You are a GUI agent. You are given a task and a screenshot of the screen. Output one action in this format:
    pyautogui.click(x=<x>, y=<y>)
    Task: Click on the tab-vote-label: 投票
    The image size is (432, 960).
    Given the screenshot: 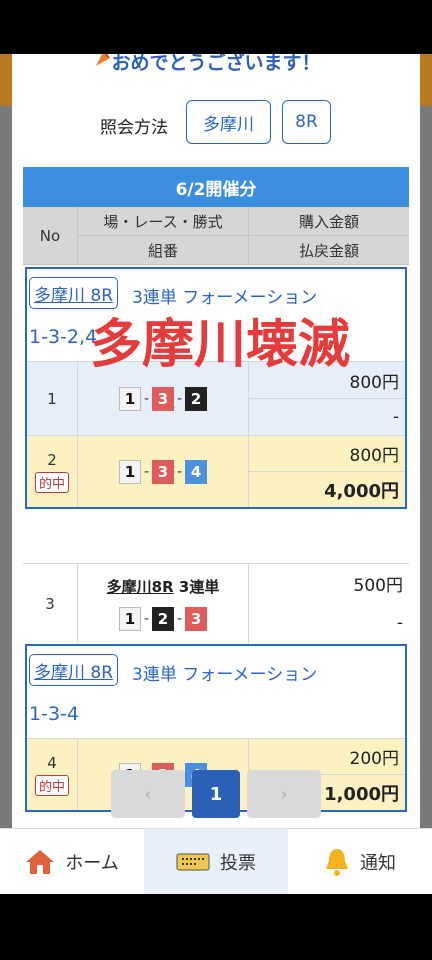 What is the action you would take?
    pyautogui.click(x=238, y=863)
    